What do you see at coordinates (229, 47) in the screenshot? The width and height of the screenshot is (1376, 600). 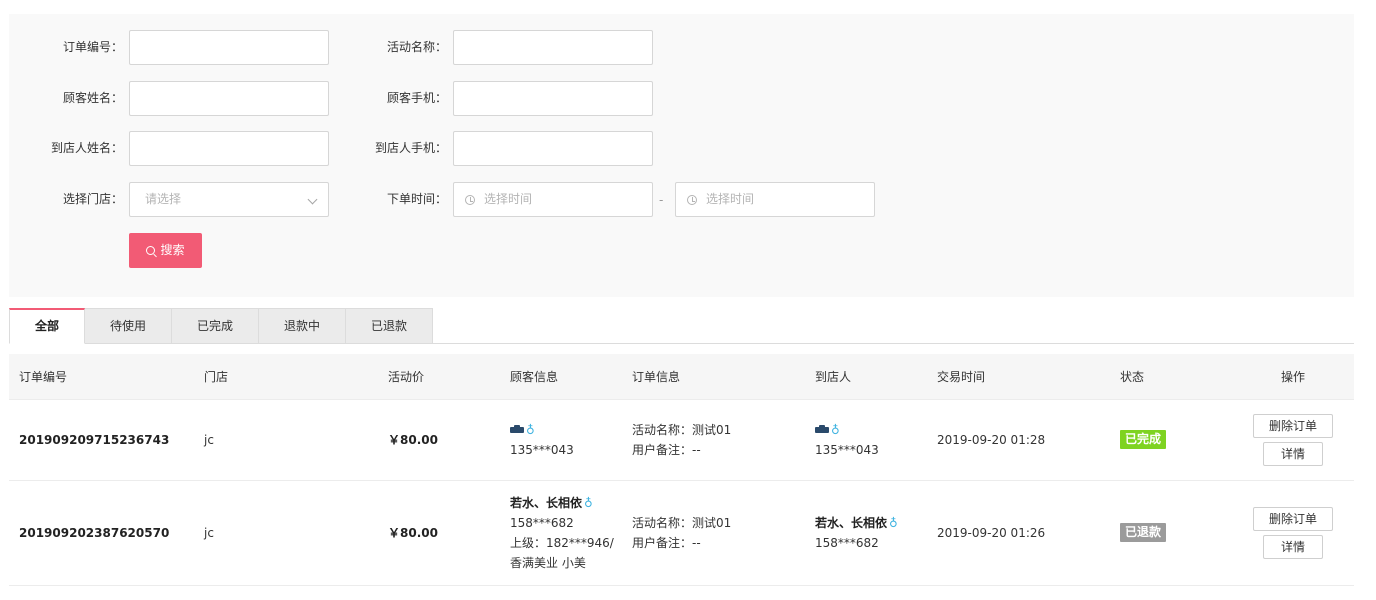 I see `order-no-input` at bounding box center [229, 47].